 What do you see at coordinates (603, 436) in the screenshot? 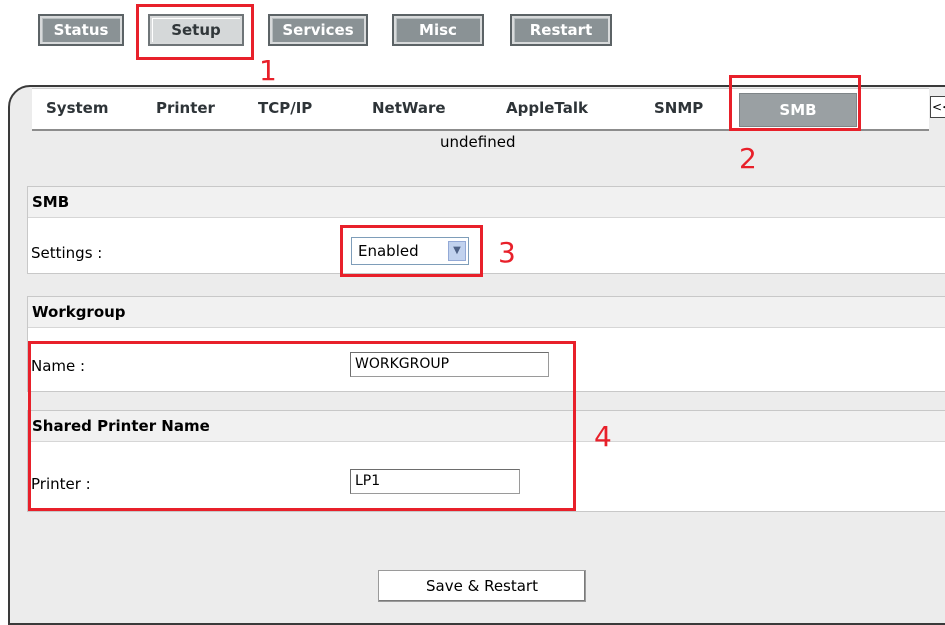
I see `annotation-number-4: 4` at bounding box center [603, 436].